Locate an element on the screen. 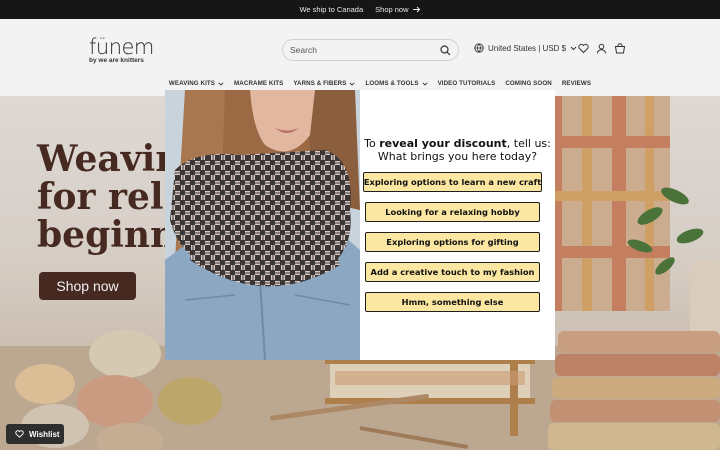 The image size is (720, 450). nav-label: WEAVING KITS is located at coordinates (192, 83).